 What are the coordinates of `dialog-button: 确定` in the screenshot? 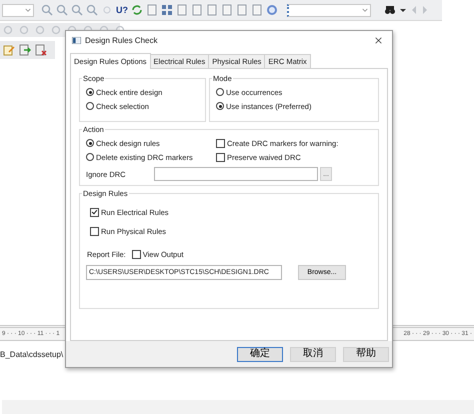 It's located at (260, 354).